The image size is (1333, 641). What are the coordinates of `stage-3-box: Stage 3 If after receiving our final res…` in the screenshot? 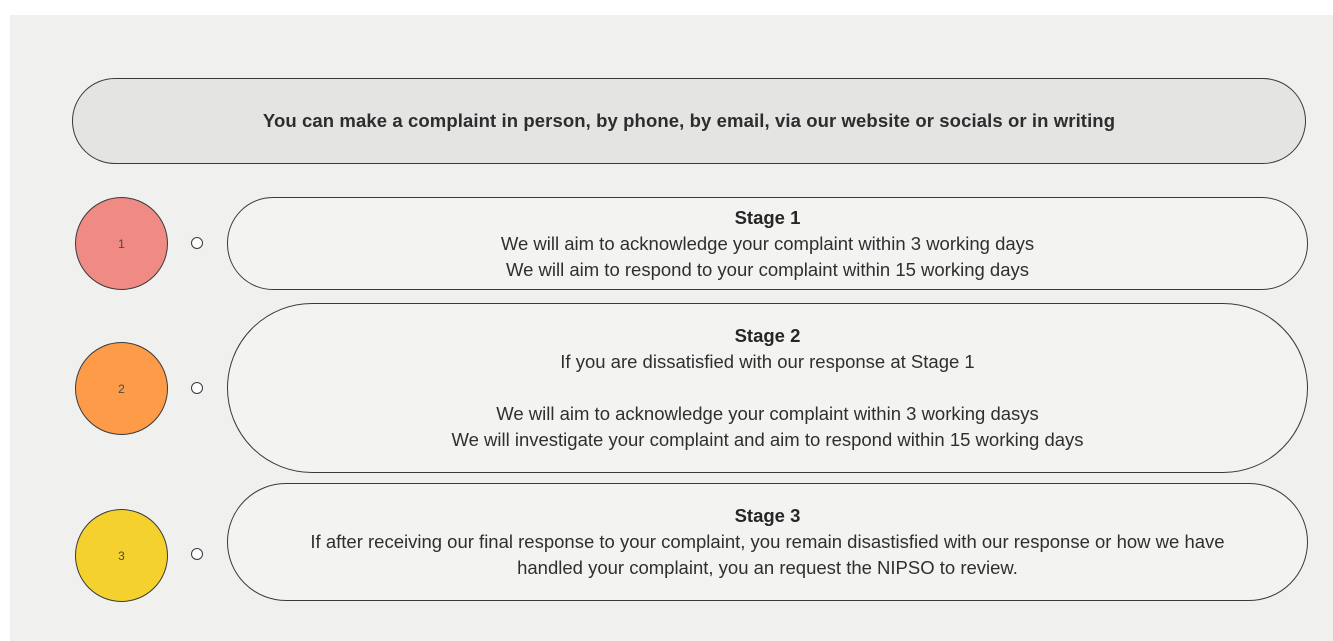 It's located at (767, 542).